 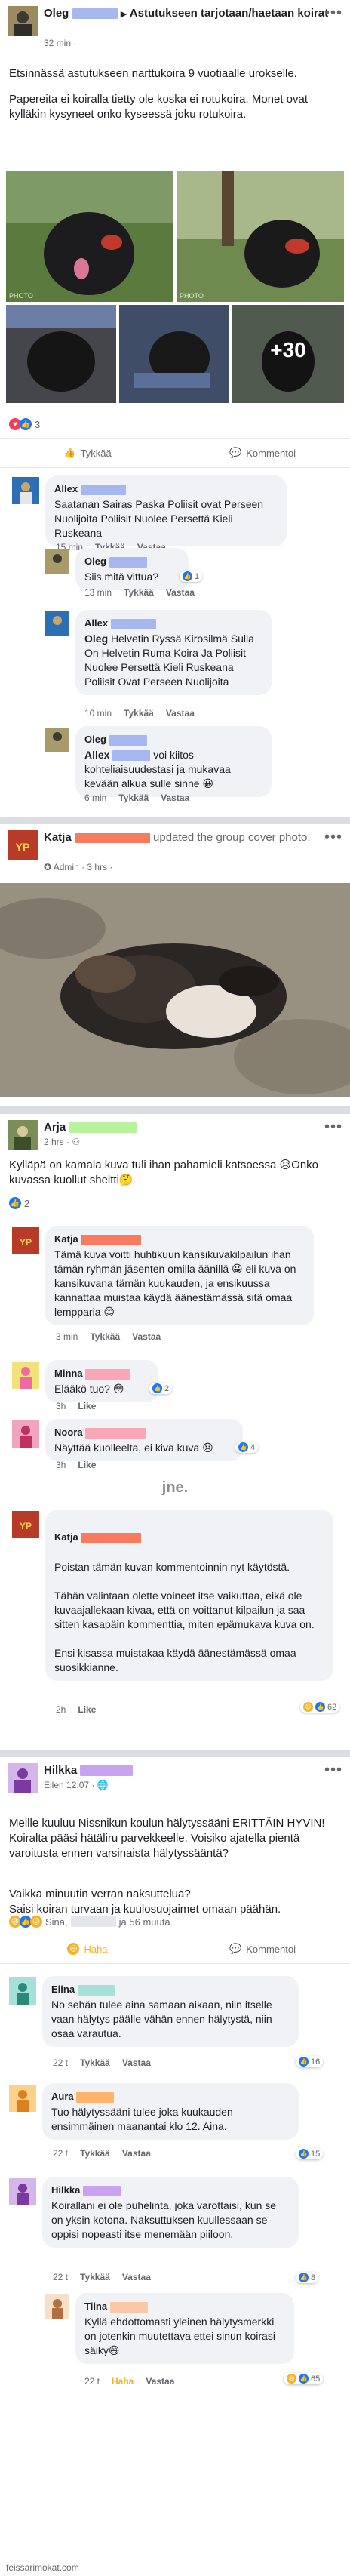 What do you see at coordinates (98, 713) in the screenshot?
I see `comment-time: 10 min` at bounding box center [98, 713].